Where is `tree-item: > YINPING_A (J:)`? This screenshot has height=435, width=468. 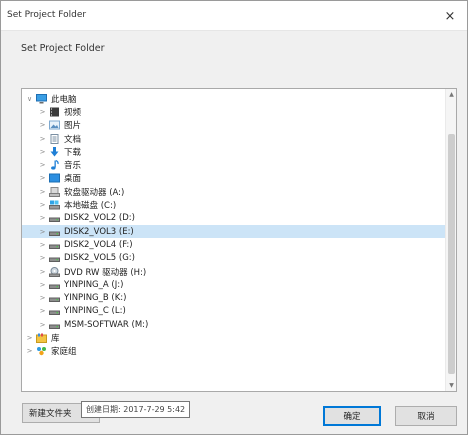 tree-item: > YINPING_A (J:) is located at coordinates (234, 284).